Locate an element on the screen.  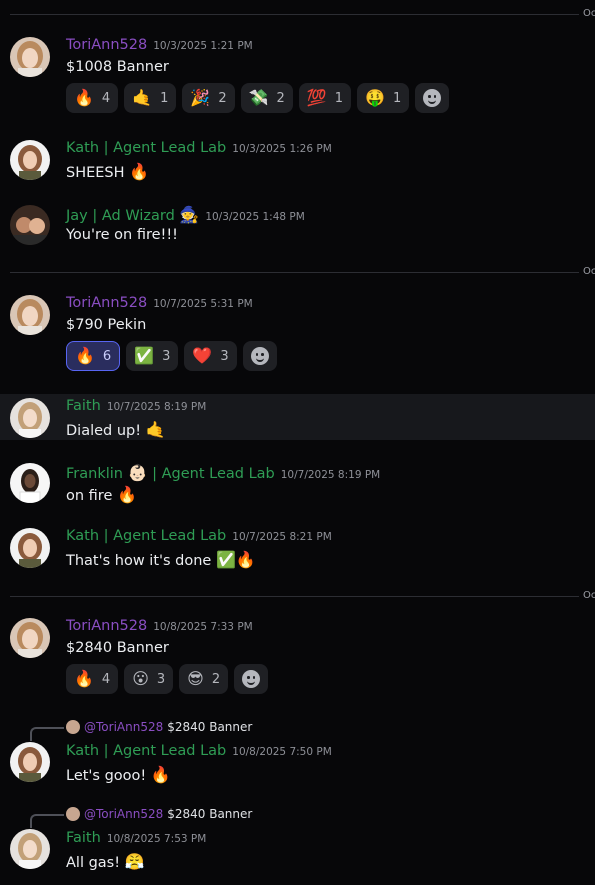
reaction-emoji: 💸 is located at coordinates (258, 97).